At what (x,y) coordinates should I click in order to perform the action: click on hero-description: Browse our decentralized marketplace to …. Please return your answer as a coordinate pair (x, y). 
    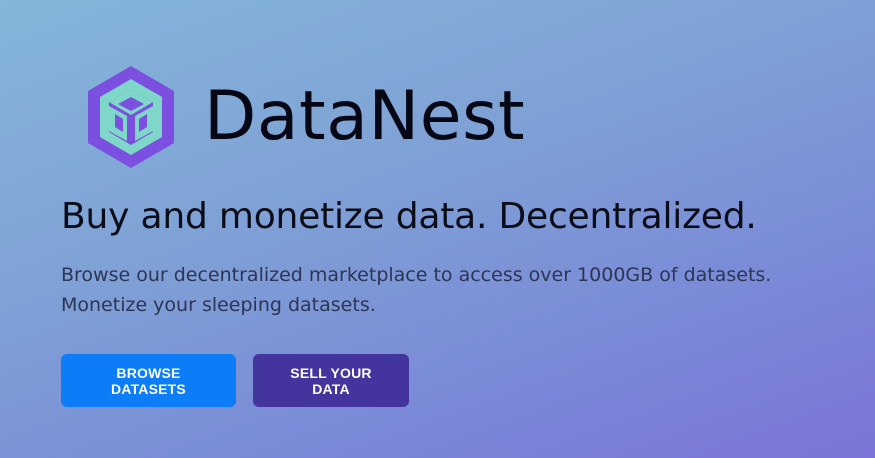
    Looking at the image, I should click on (451, 290).